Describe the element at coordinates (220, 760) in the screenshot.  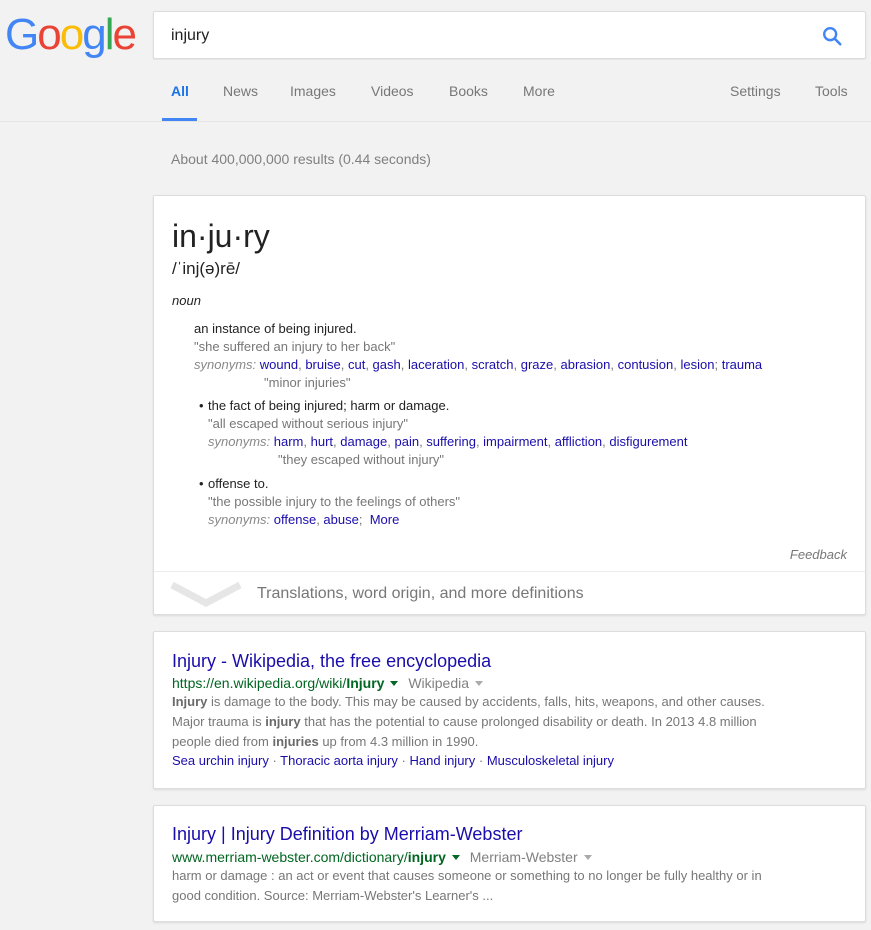
I see `sitelink: Sea urchin injury` at that location.